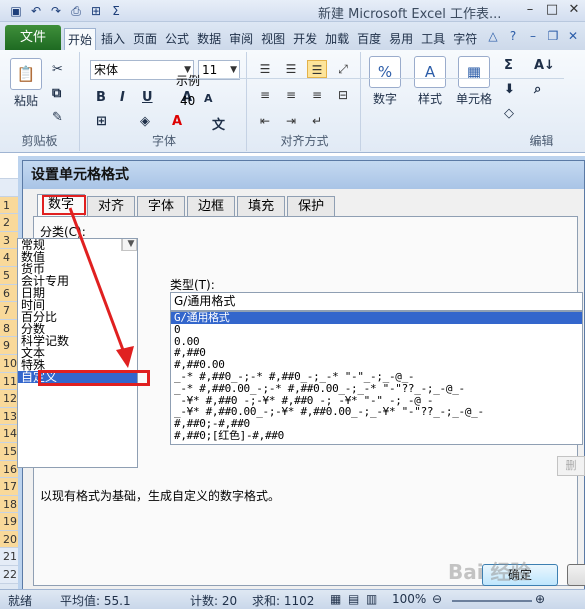 Image resolution: width=585 pixels, height=609 pixels. What do you see at coordinates (369, 40) in the screenshot?
I see `tab-baidu: 百度` at bounding box center [369, 40].